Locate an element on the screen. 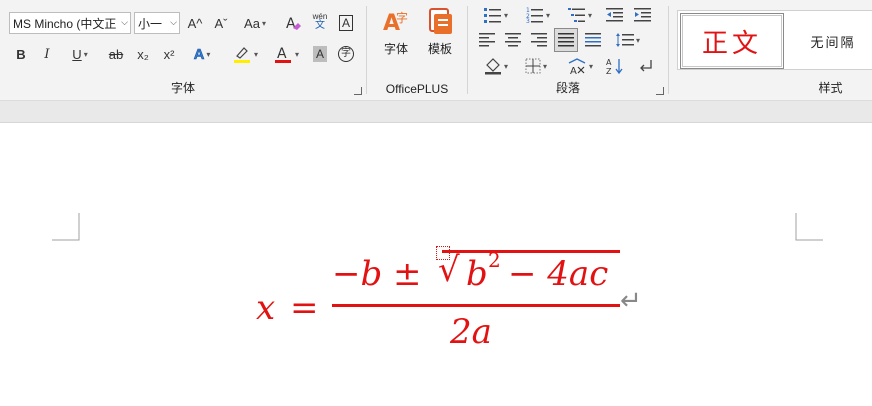 This screenshot has width=872, height=406. numbering-icon: 1 2 3 is located at coordinates (534, 15).